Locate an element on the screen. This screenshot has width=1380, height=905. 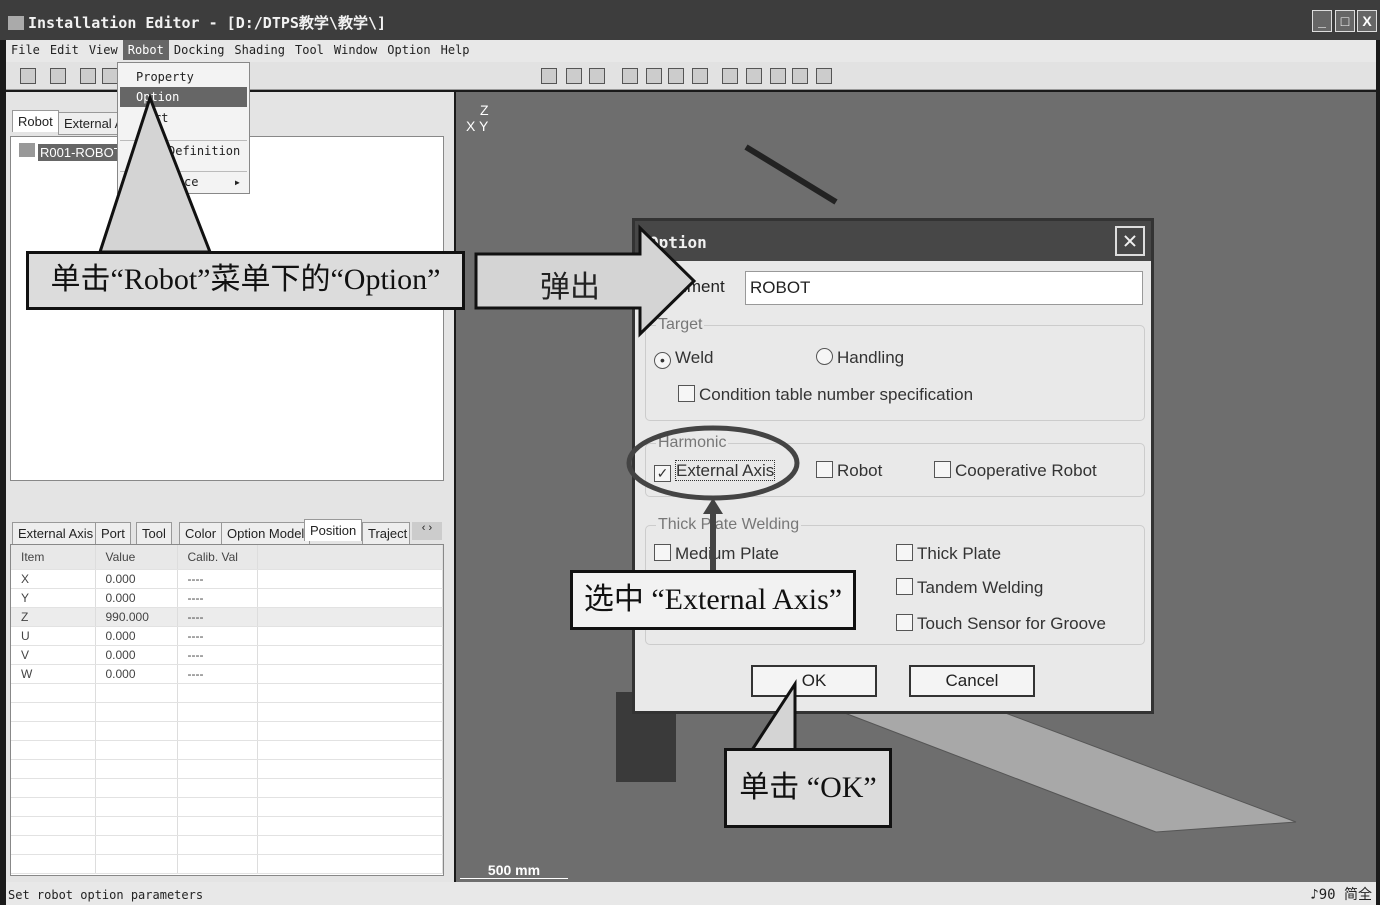
annotation-popup: 弹出 is located at coordinates (570, 287).